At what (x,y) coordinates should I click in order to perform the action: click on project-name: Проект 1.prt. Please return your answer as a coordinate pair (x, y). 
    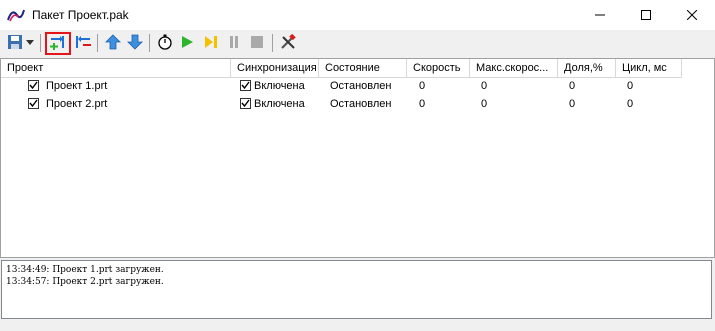
    Looking at the image, I should click on (77, 86).